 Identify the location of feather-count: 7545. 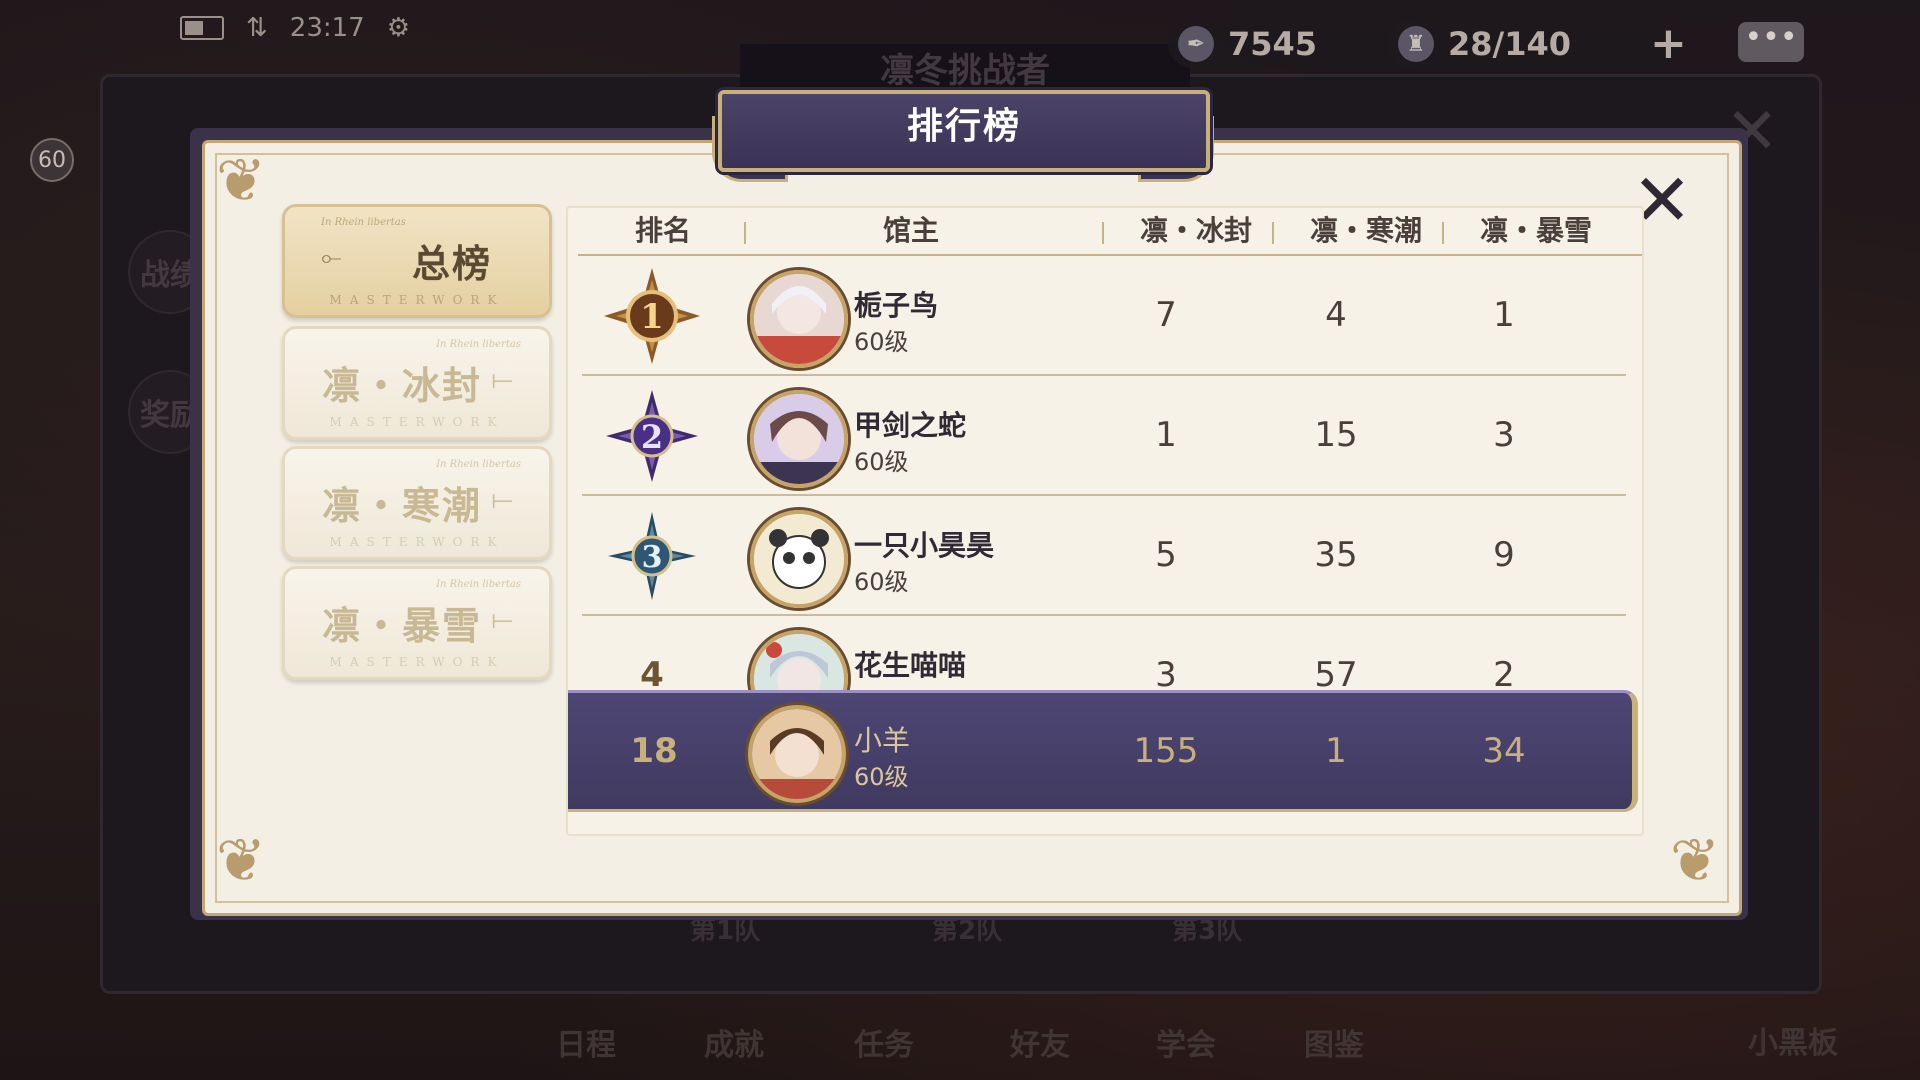
(1273, 44).